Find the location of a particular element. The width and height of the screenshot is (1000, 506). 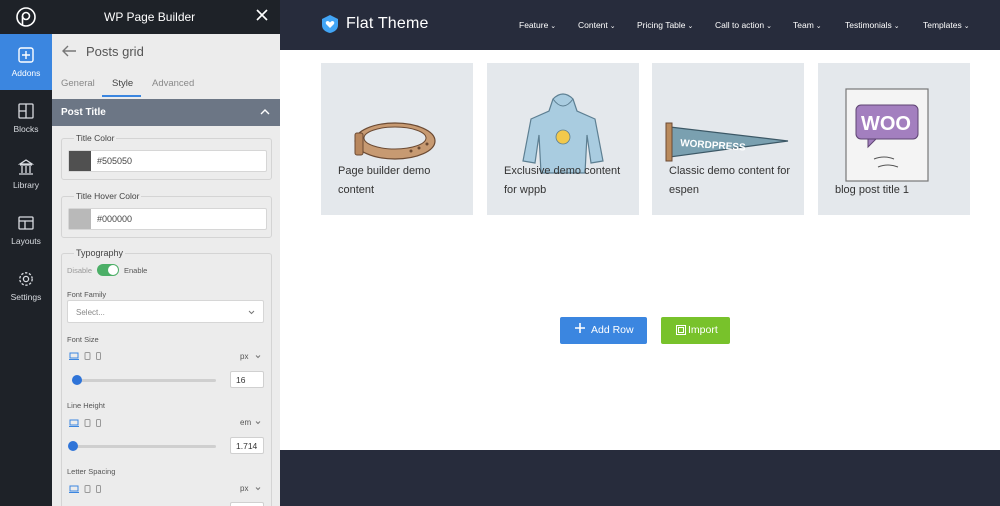

builder-logo-icon is located at coordinates (26, 17).